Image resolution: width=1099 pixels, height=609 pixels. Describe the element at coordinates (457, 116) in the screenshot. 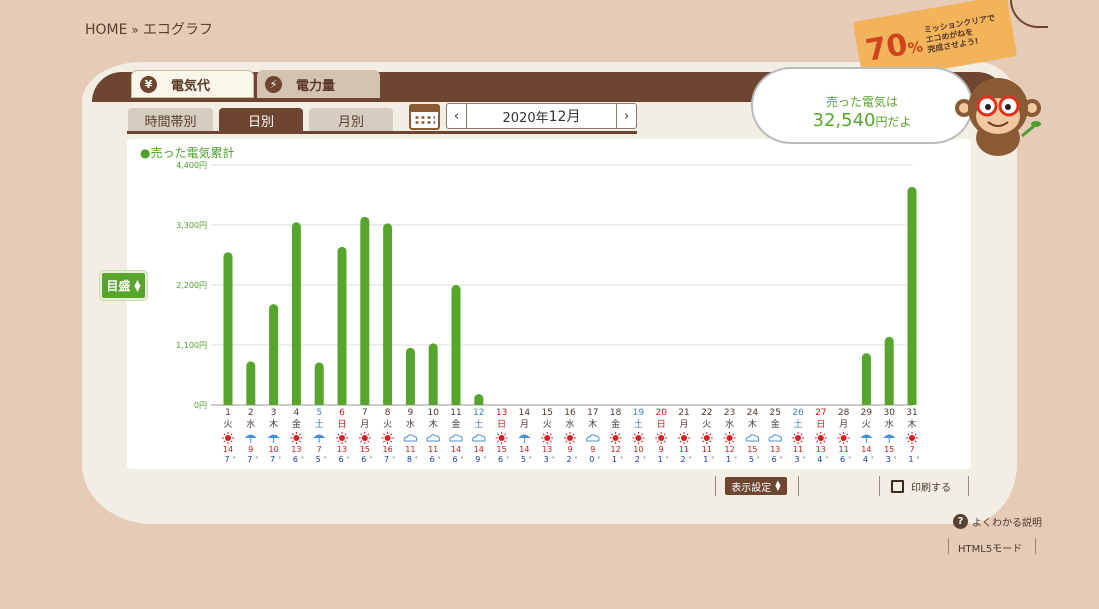

I see `prev-month-button: ‹` at that location.